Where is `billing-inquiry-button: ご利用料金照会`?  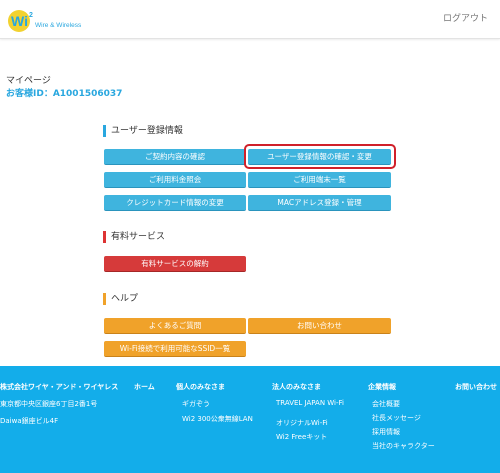
billing-inquiry-button: ご利用料金照会 is located at coordinates (175, 180).